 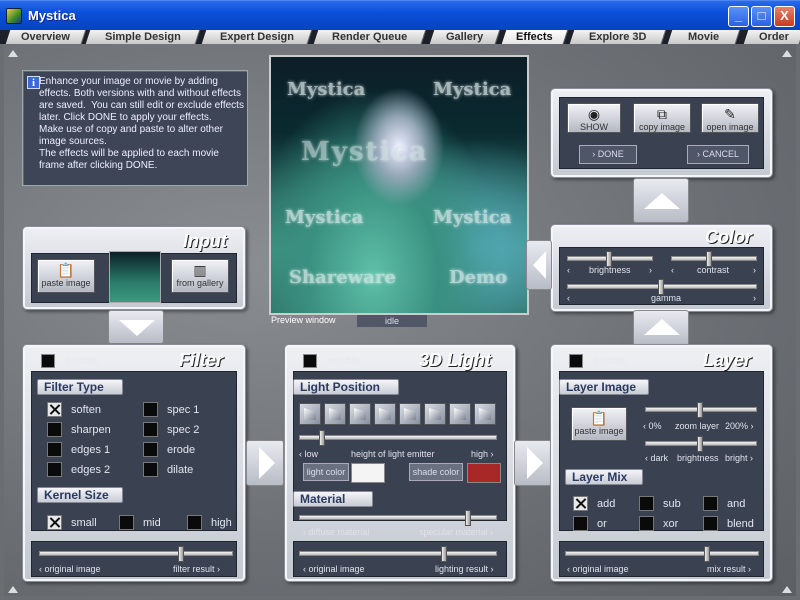 I want to click on spec1-label: spec 1, so click(x=183, y=410).